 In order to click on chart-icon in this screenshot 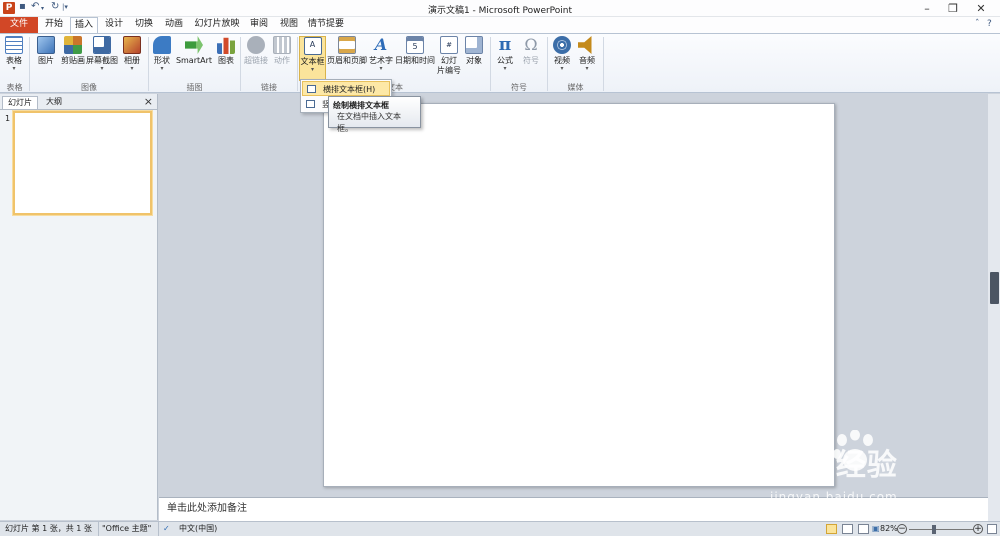, I will do `click(226, 45)`.